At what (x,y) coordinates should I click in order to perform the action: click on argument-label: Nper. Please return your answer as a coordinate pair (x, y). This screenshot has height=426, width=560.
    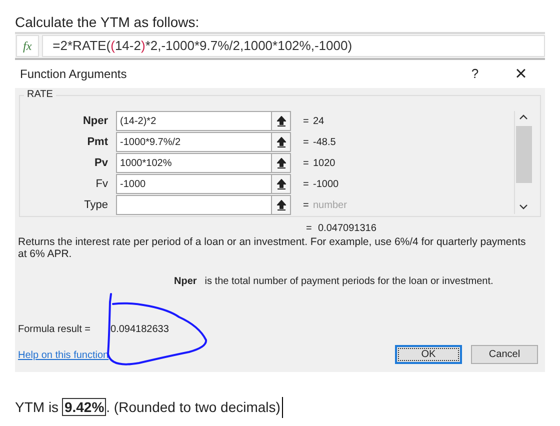
    Looking at the image, I should click on (95, 121).